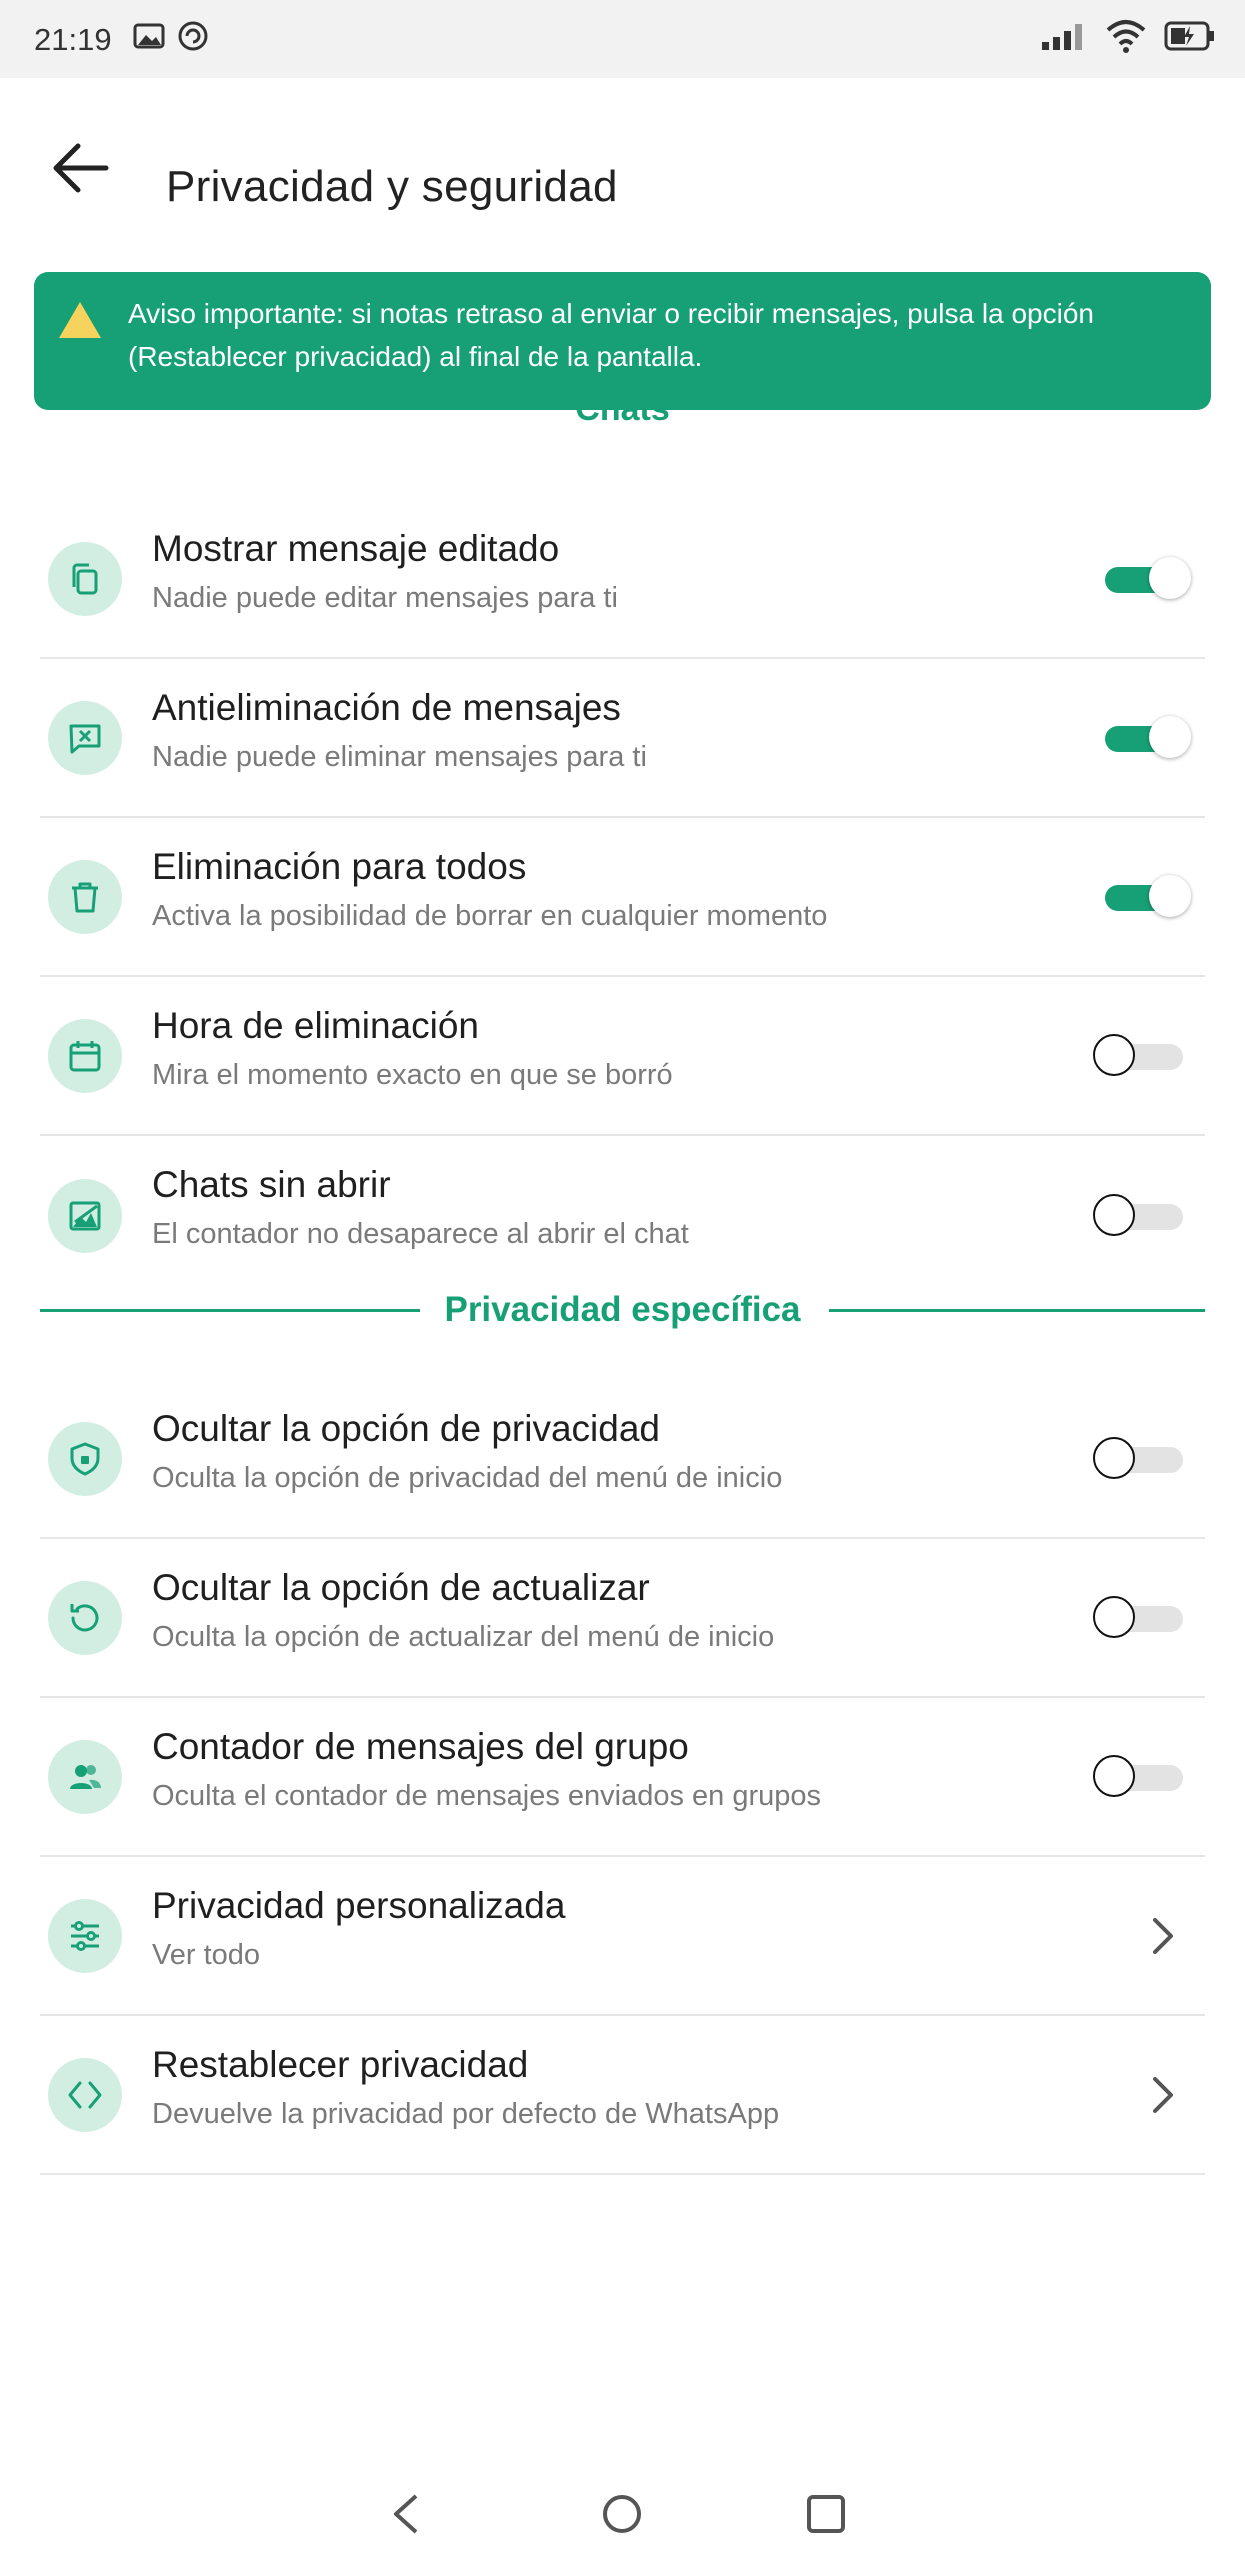 Image resolution: width=1245 pixels, height=2560 pixels. What do you see at coordinates (1064, 39) in the screenshot?
I see `signal-icon` at bounding box center [1064, 39].